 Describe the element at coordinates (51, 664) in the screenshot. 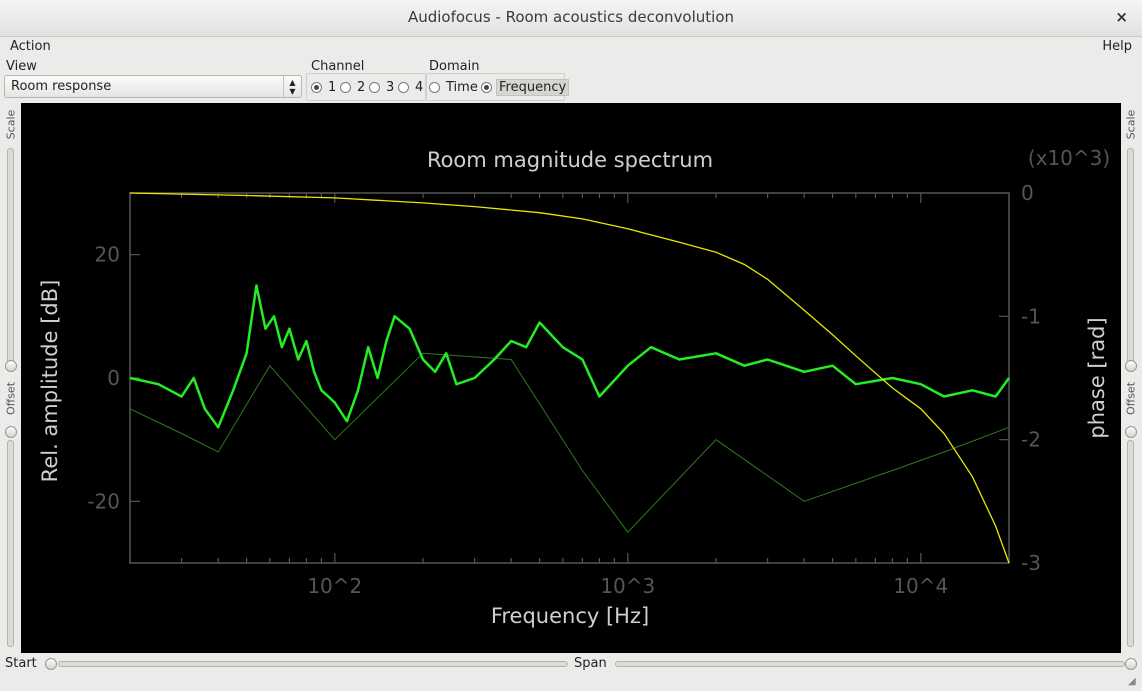

I see `start-knob` at that location.